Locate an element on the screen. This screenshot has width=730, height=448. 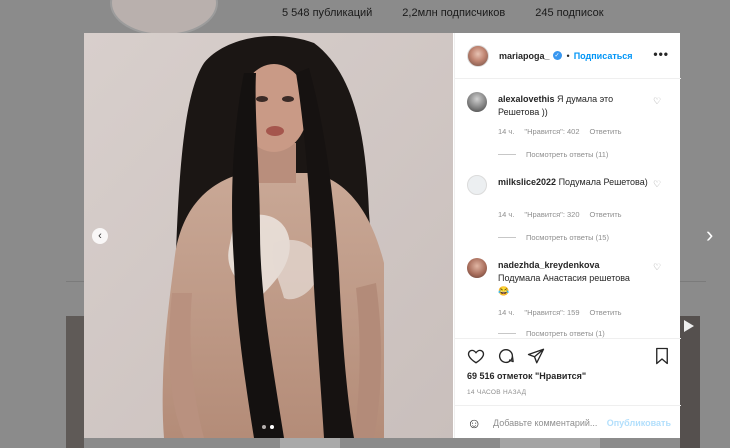
next-post-arrow-icon: › is located at coordinates (713, 235).